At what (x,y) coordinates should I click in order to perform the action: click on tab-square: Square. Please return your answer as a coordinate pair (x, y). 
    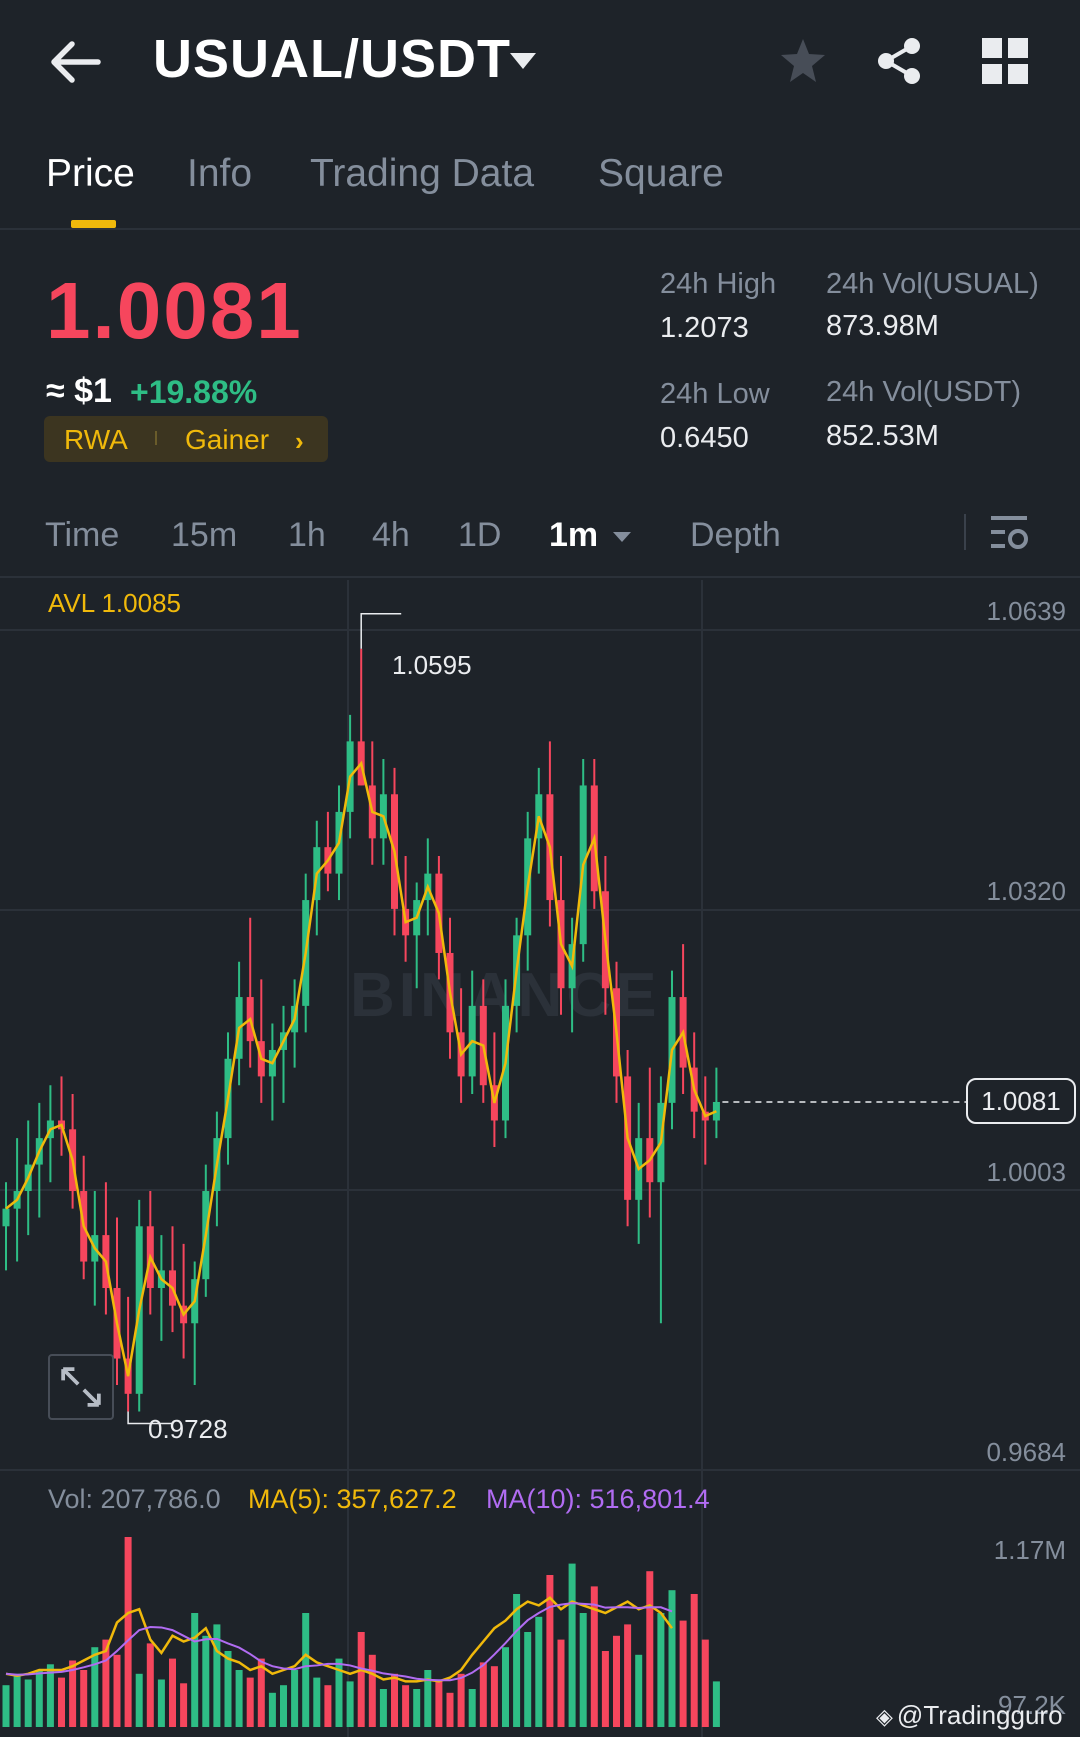
    Looking at the image, I should click on (661, 174).